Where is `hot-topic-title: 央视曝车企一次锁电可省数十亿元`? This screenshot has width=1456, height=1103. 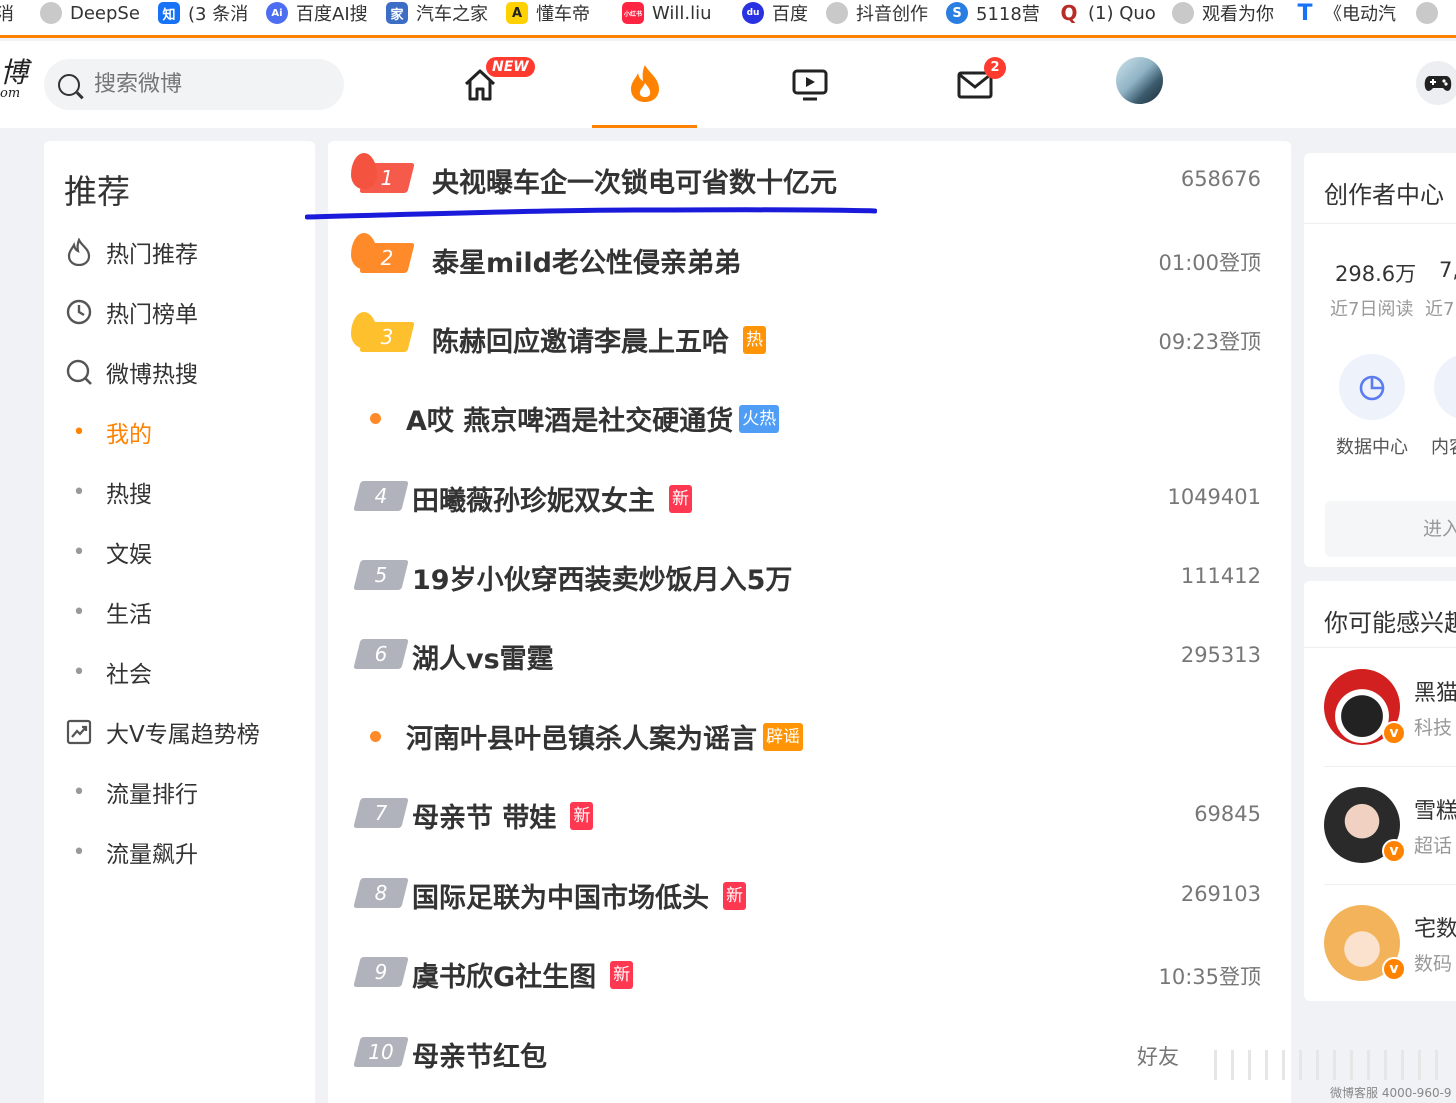 hot-topic-title: 央视曝车企一次锁电可省数十亿元 is located at coordinates (634, 183).